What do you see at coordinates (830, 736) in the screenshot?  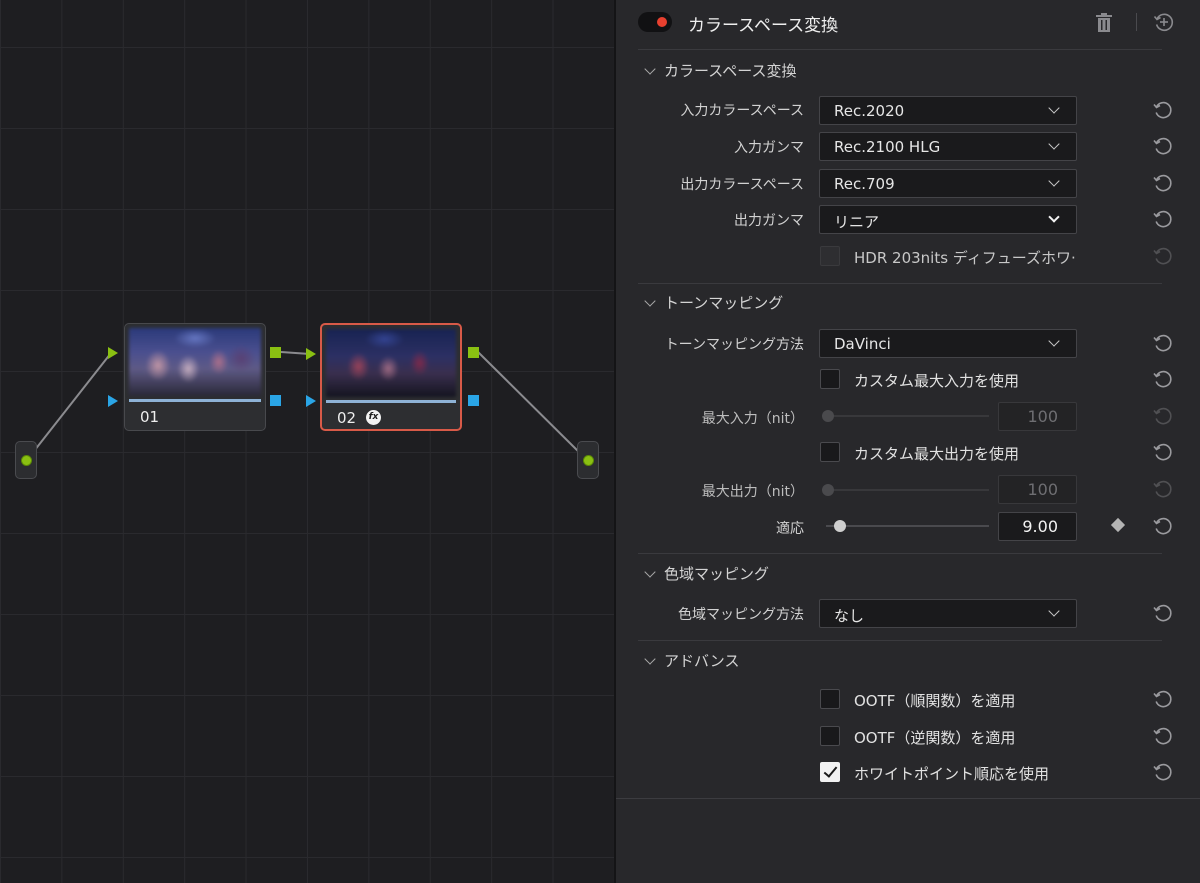 I see `ootf-inverse-checkbox` at bounding box center [830, 736].